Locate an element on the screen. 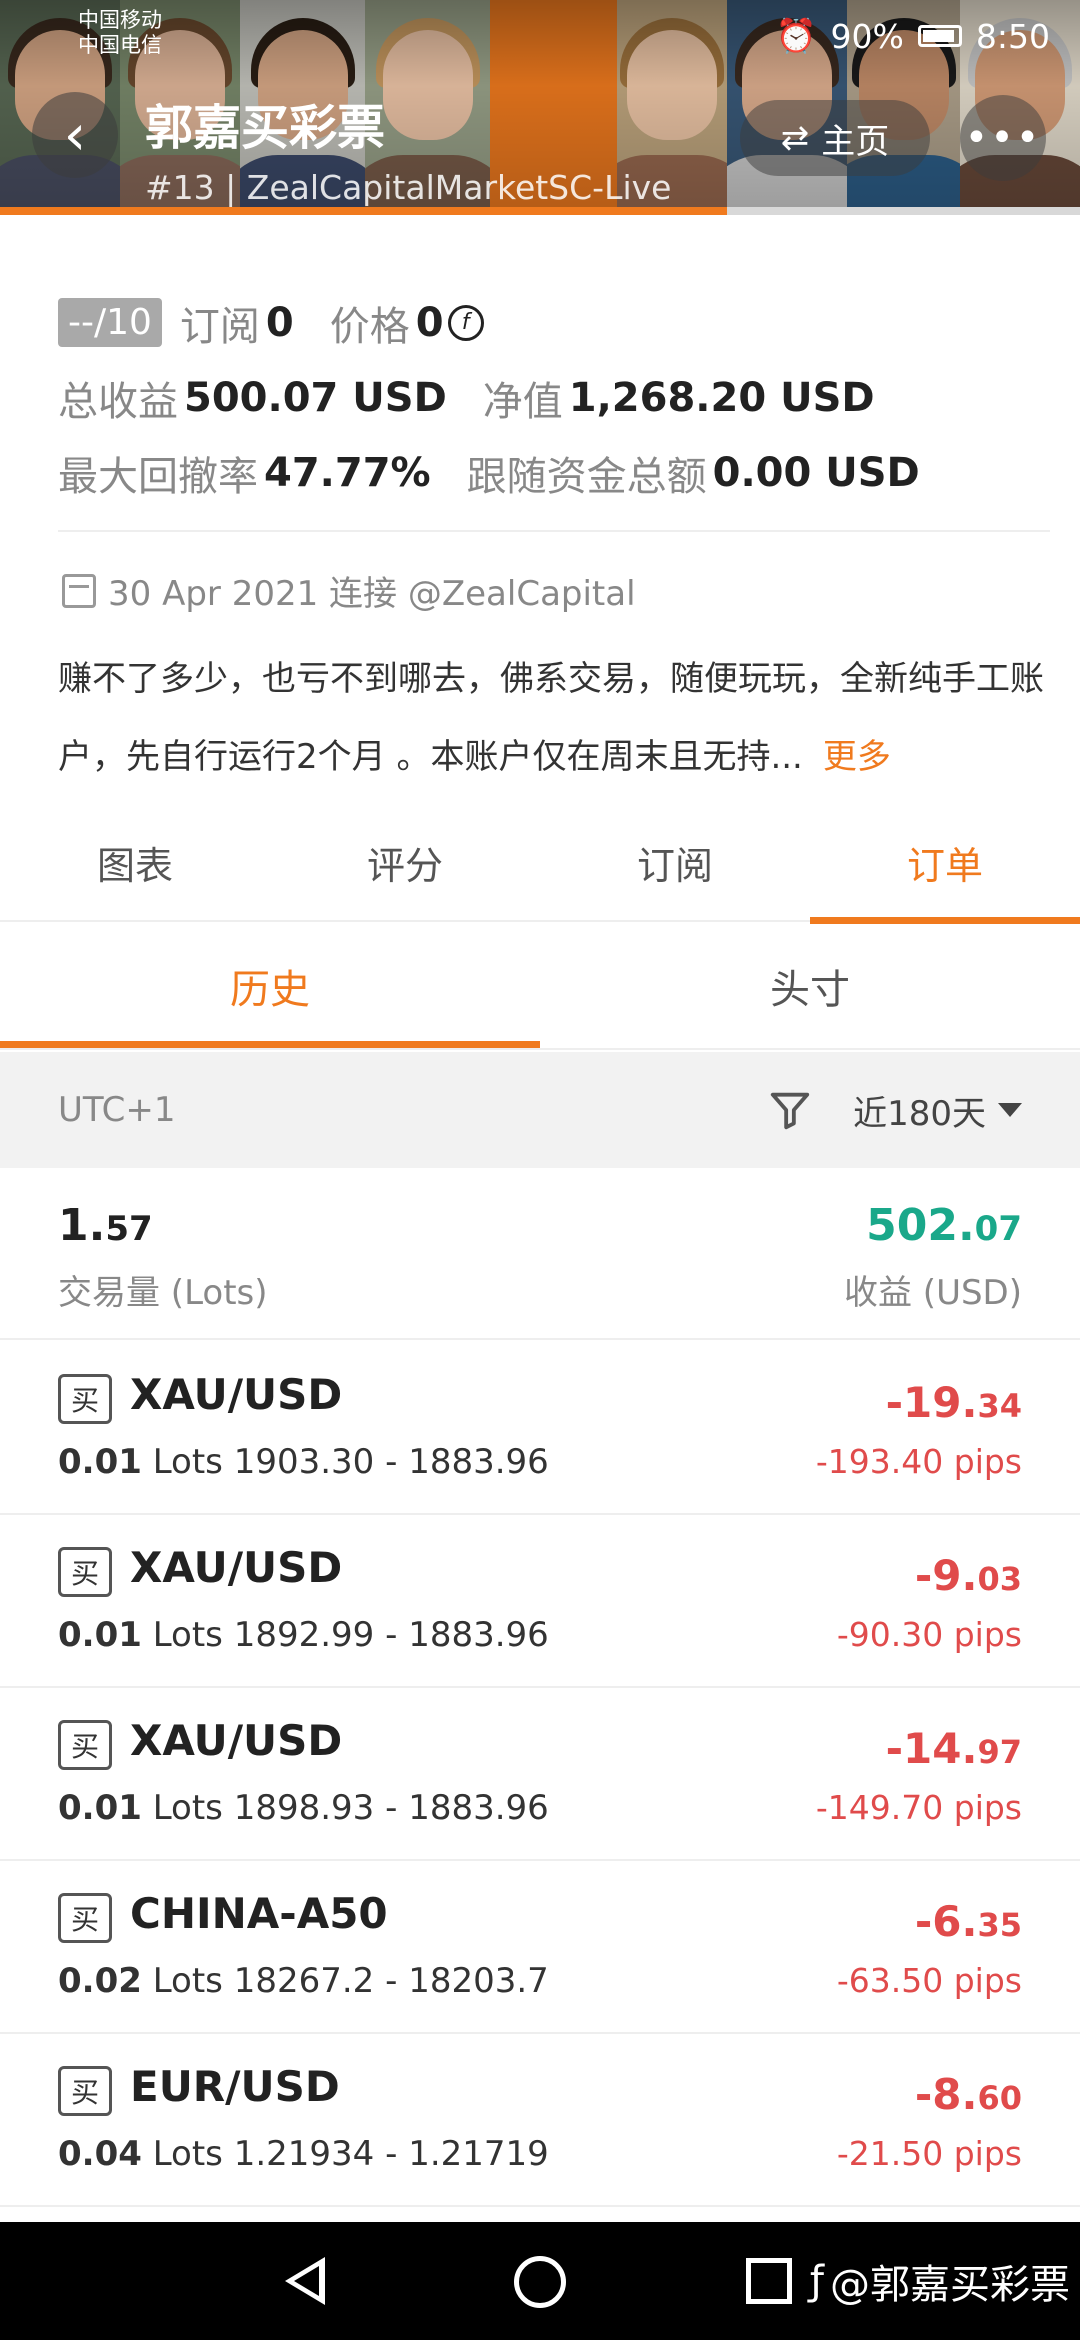 The width and height of the screenshot is (1080, 2340). history-summary: 1.57 交易量 (Lots) 502.07 收益 (USD) is located at coordinates (540, 1255).